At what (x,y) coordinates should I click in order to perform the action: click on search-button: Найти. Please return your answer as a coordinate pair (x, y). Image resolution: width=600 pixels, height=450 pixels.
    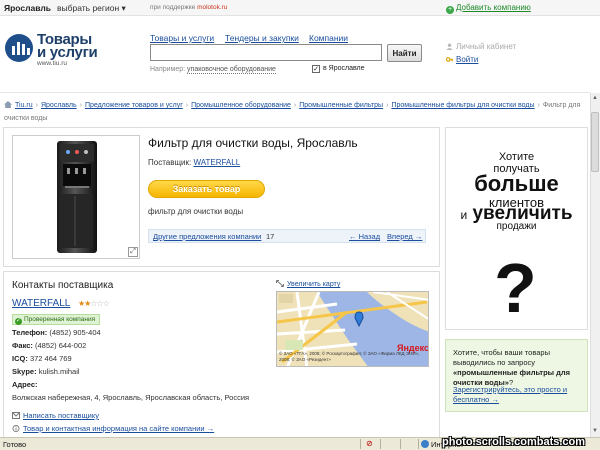
    Looking at the image, I should click on (404, 53).